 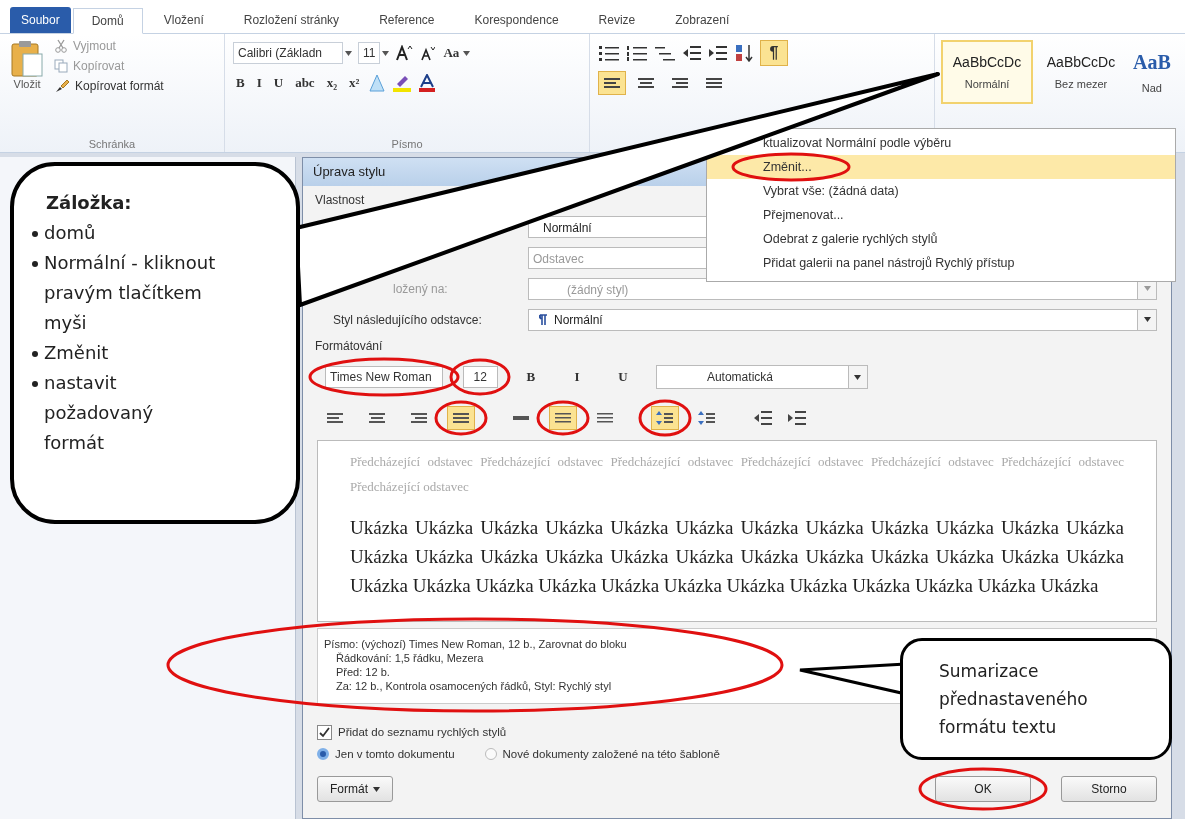 I want to click on style-tile: AaBbCcDc Normální, so click(x=987, y=72).